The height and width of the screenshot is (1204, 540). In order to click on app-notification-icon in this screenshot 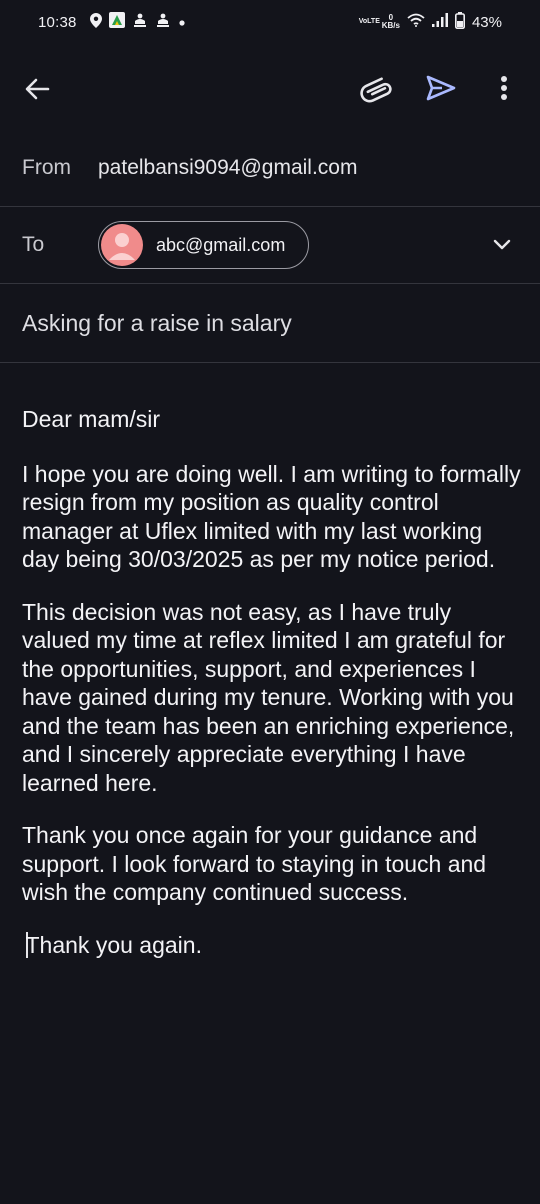, I will do `click(116, 22)`.